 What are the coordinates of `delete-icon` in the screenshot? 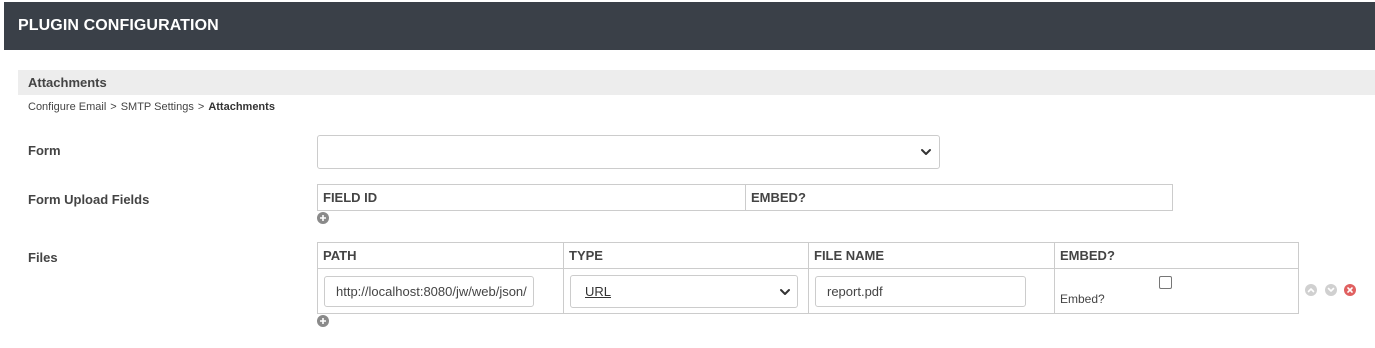 It's located at (1350, 290).